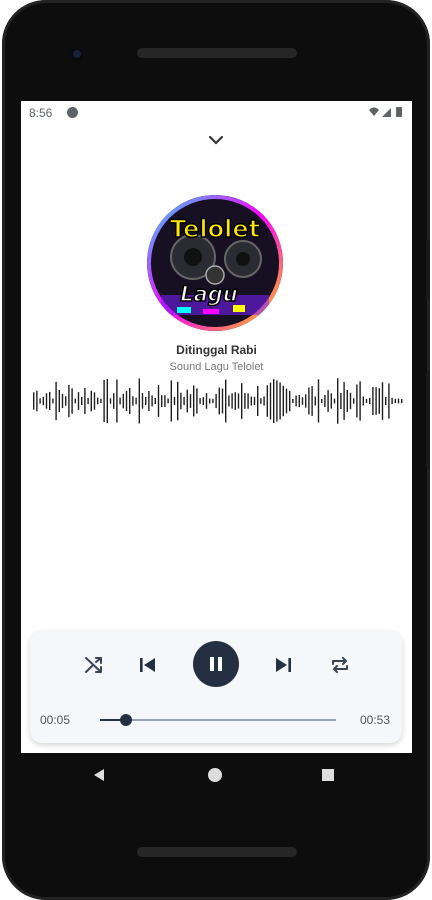  I want to click on volume-button, so click(428, 270).